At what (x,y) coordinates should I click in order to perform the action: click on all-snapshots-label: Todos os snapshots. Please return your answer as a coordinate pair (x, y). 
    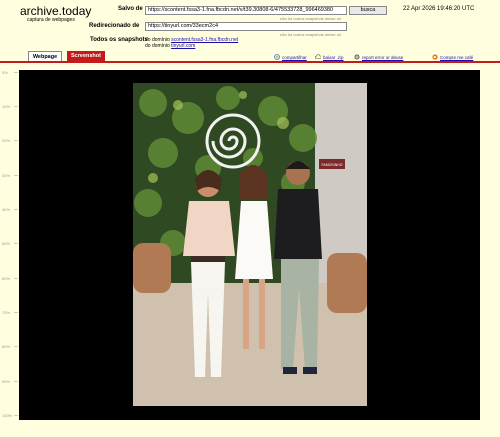
    Looking at the image, I should click on (119, 40).